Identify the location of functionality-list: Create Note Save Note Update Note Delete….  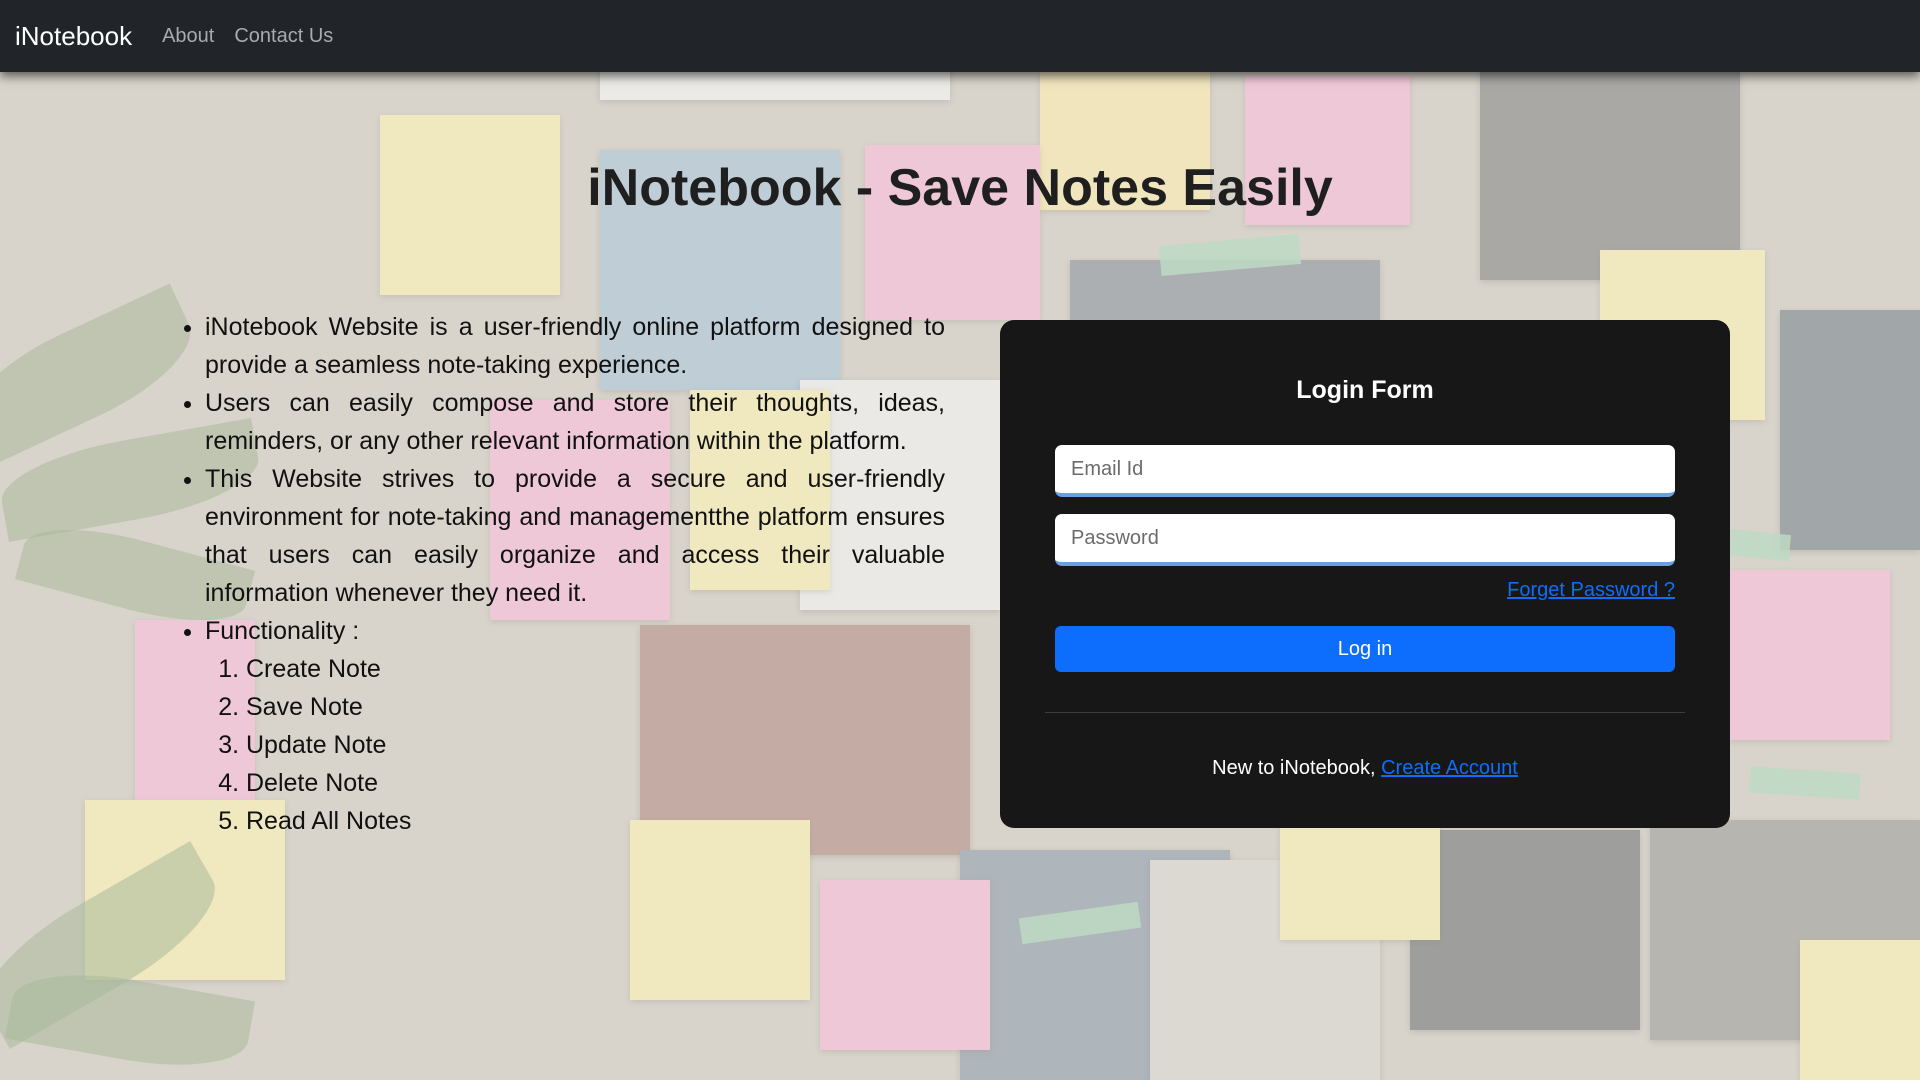
(575, 745).